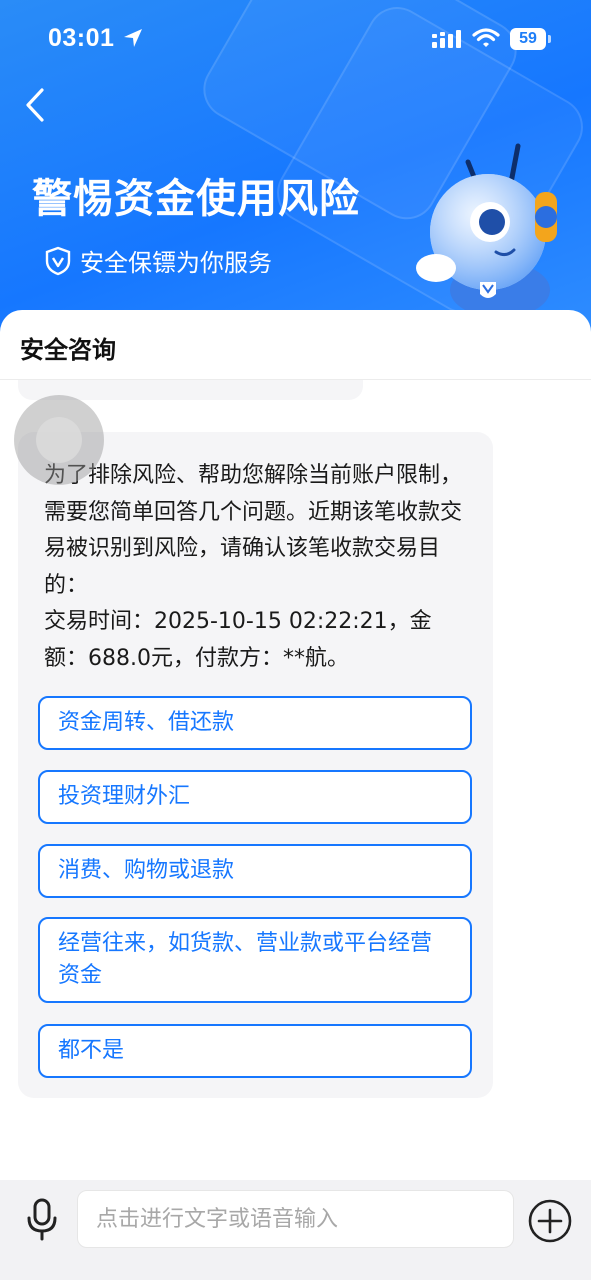  Describe the element at coordinates (255, 960) in the screenshot. I see `option-button: 经营往来，如货款、营业款或平台经营资金` at that location.